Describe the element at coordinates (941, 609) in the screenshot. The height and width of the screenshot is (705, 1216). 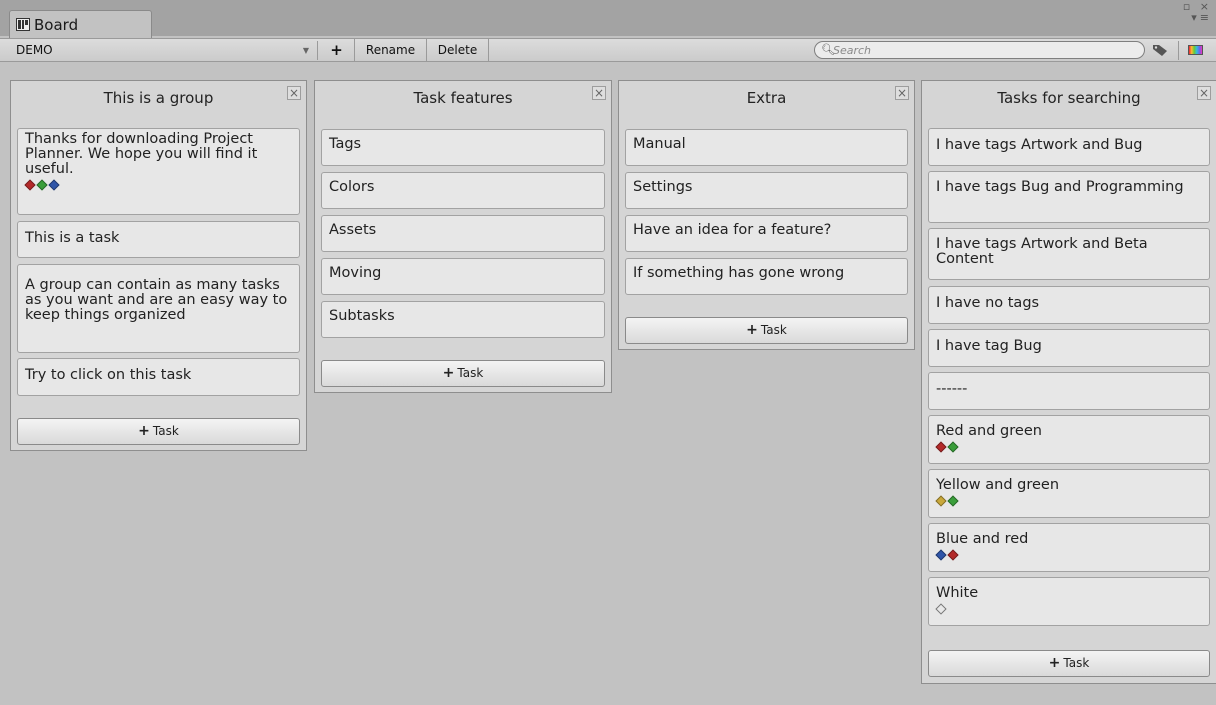
I see `tag-white-icon` at that location.